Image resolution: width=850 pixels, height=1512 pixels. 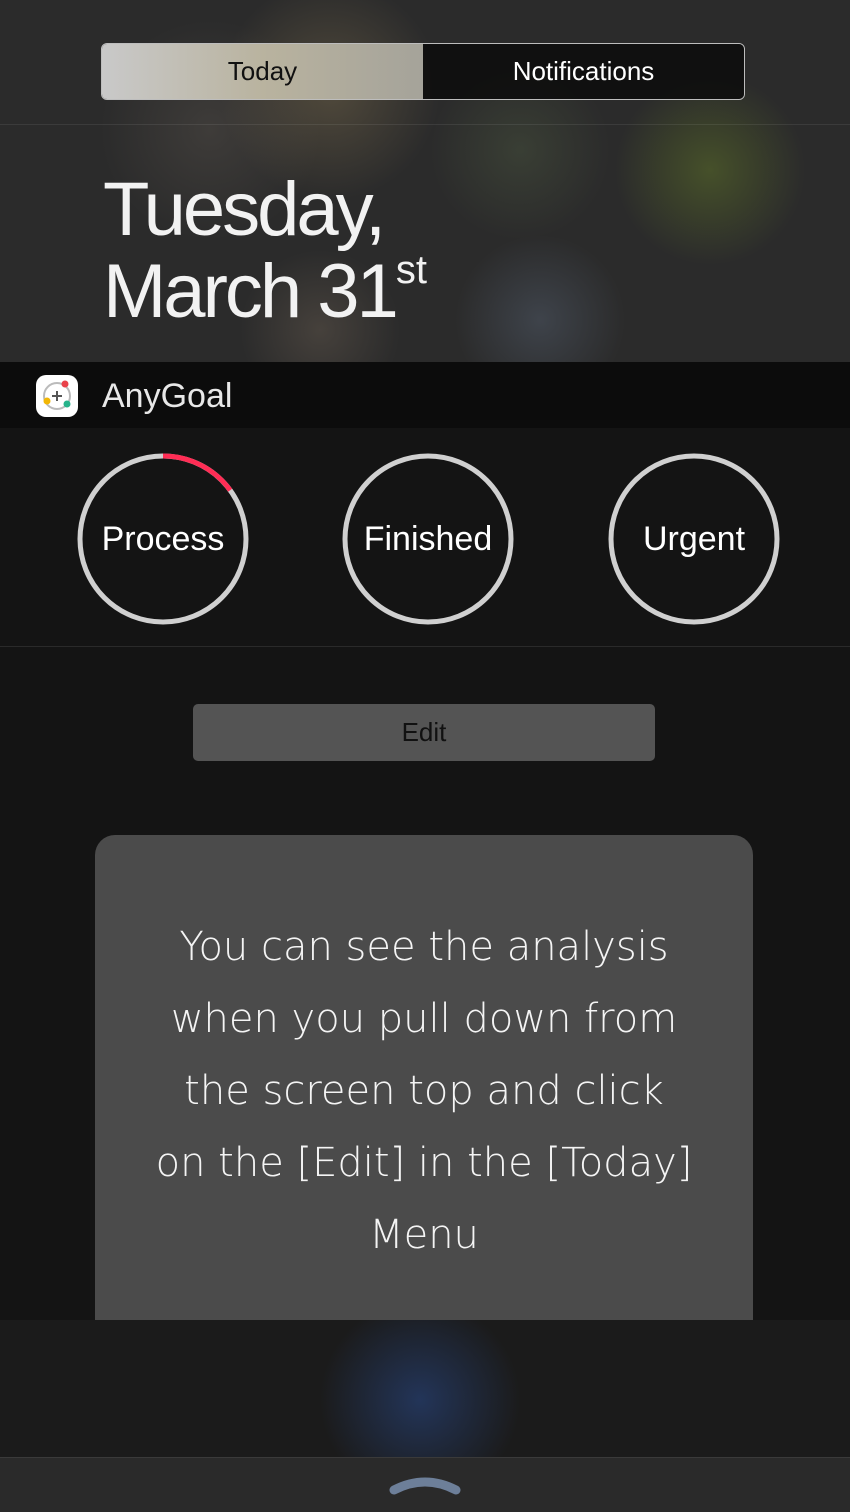 What do you see at coordinates (244, 209) in the screenshot?
I see `date-weekday: Tuesday,` at bounding box center [244, 209].